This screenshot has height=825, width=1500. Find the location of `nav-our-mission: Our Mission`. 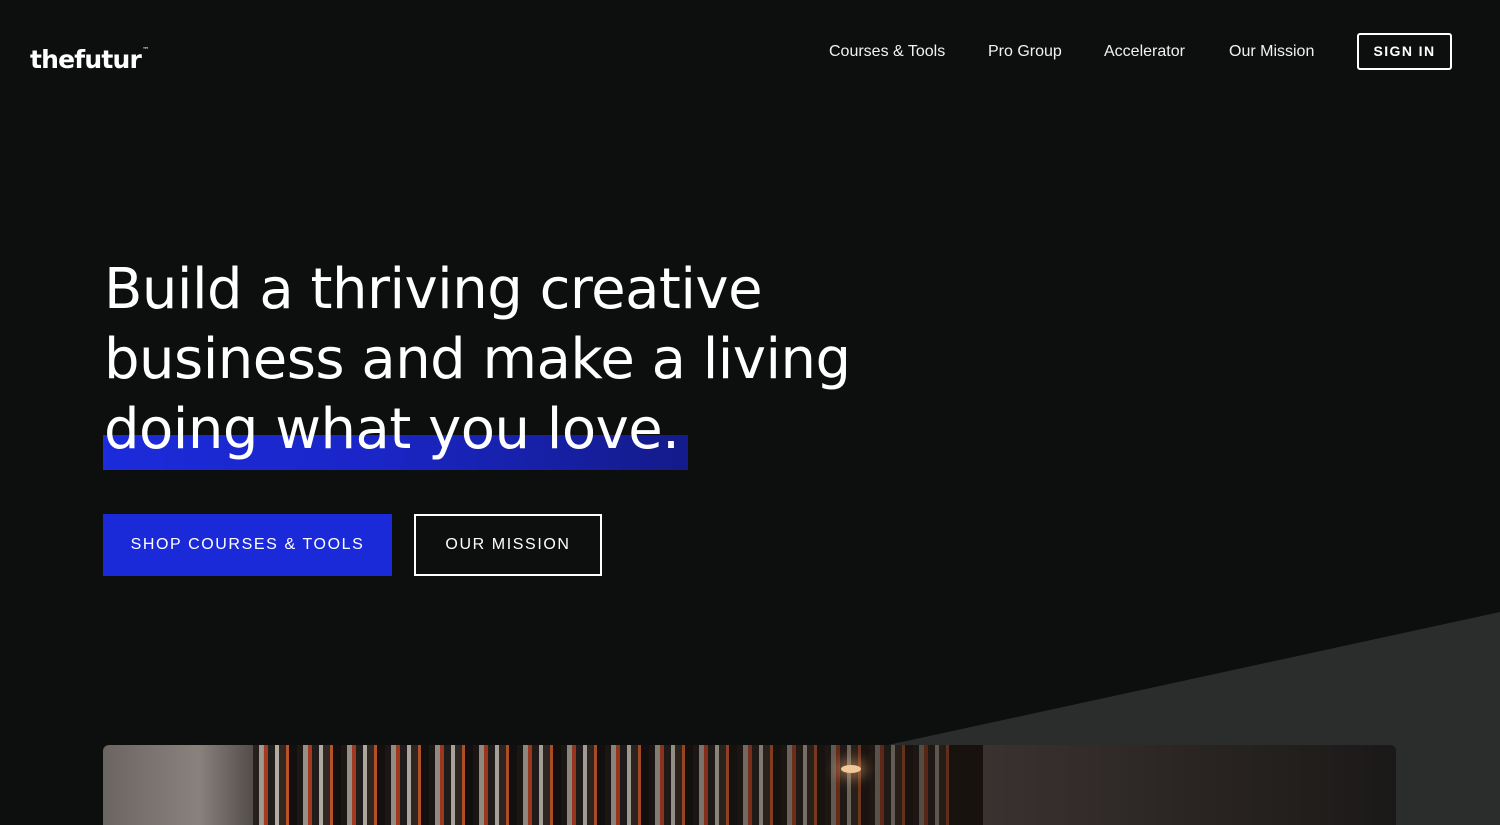

nav-our-mission: Our Mission is located at coordinates (1271, 52).